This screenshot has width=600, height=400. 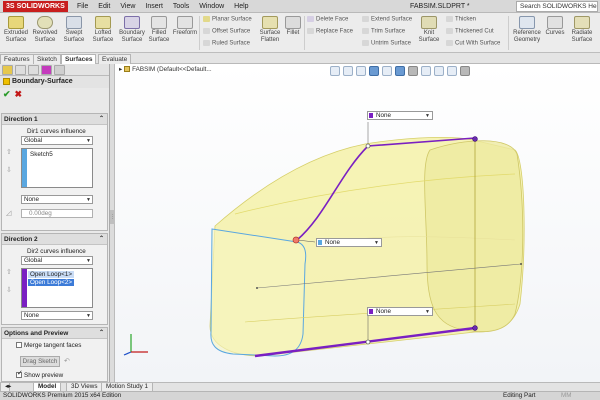 I want to click on knit-surface-button: Knit Surface, so click(x=429, y=29).